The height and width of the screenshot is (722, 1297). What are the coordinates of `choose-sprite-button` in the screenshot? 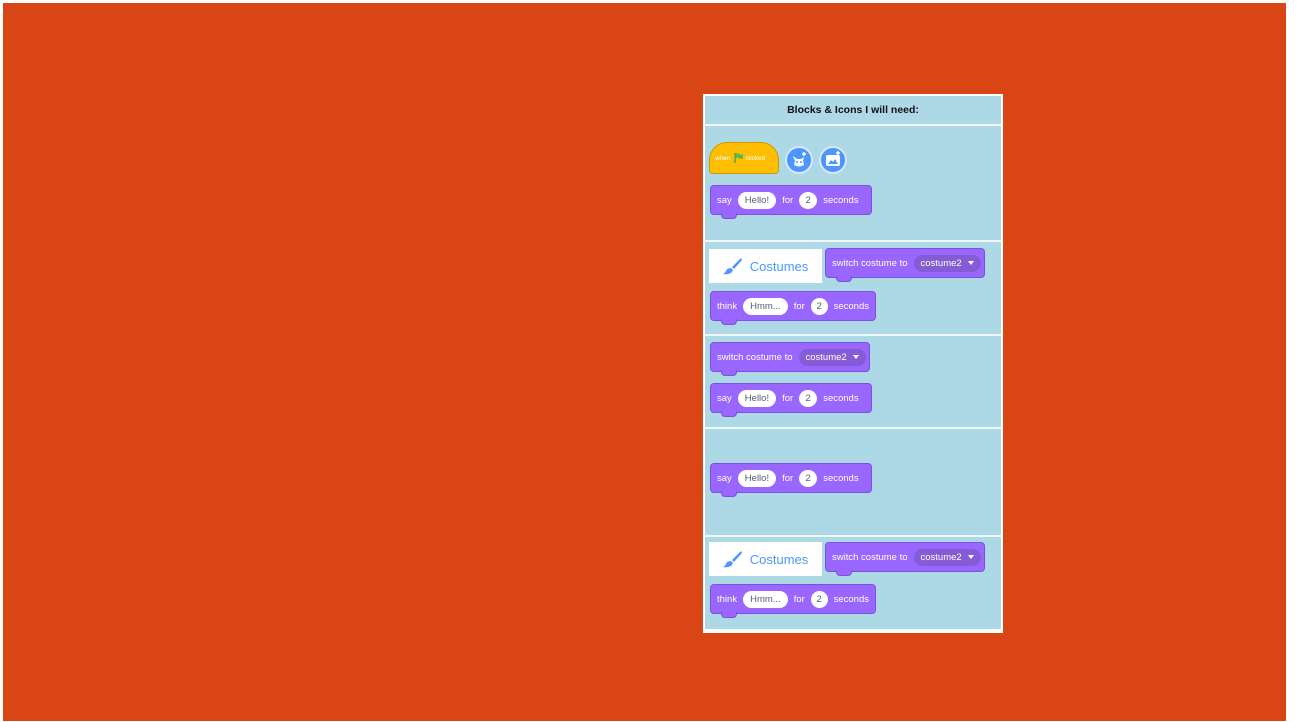 It's located at (799, 160).